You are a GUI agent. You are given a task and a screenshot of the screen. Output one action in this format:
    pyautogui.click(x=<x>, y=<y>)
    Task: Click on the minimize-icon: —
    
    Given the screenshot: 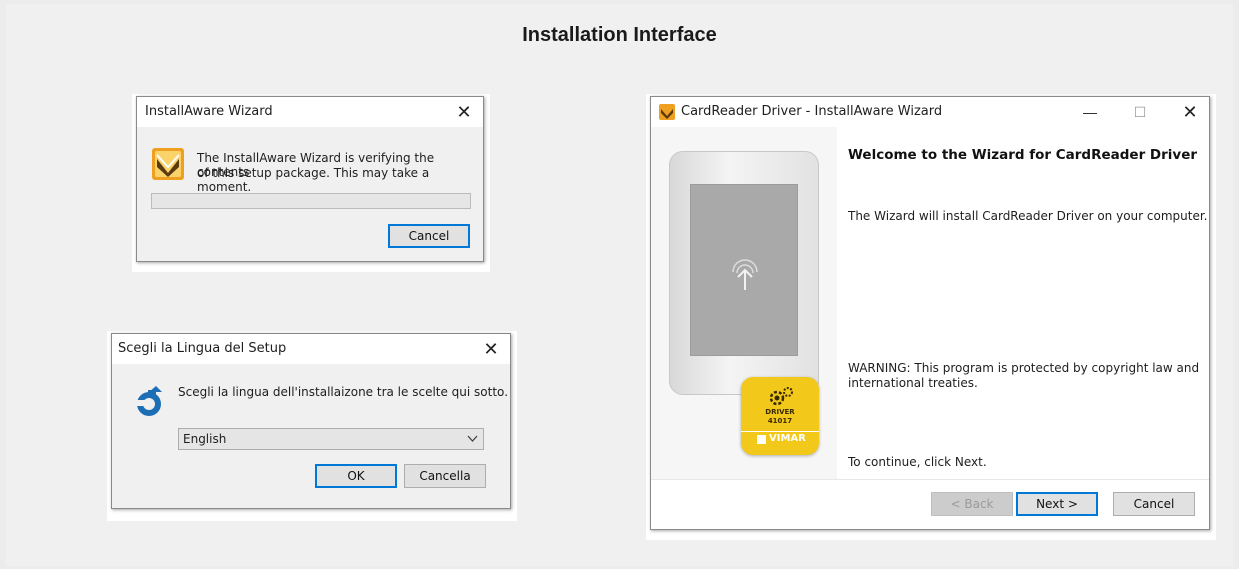 What is the action you would take?
    pyautogui.click(x=1090, y=112)
    